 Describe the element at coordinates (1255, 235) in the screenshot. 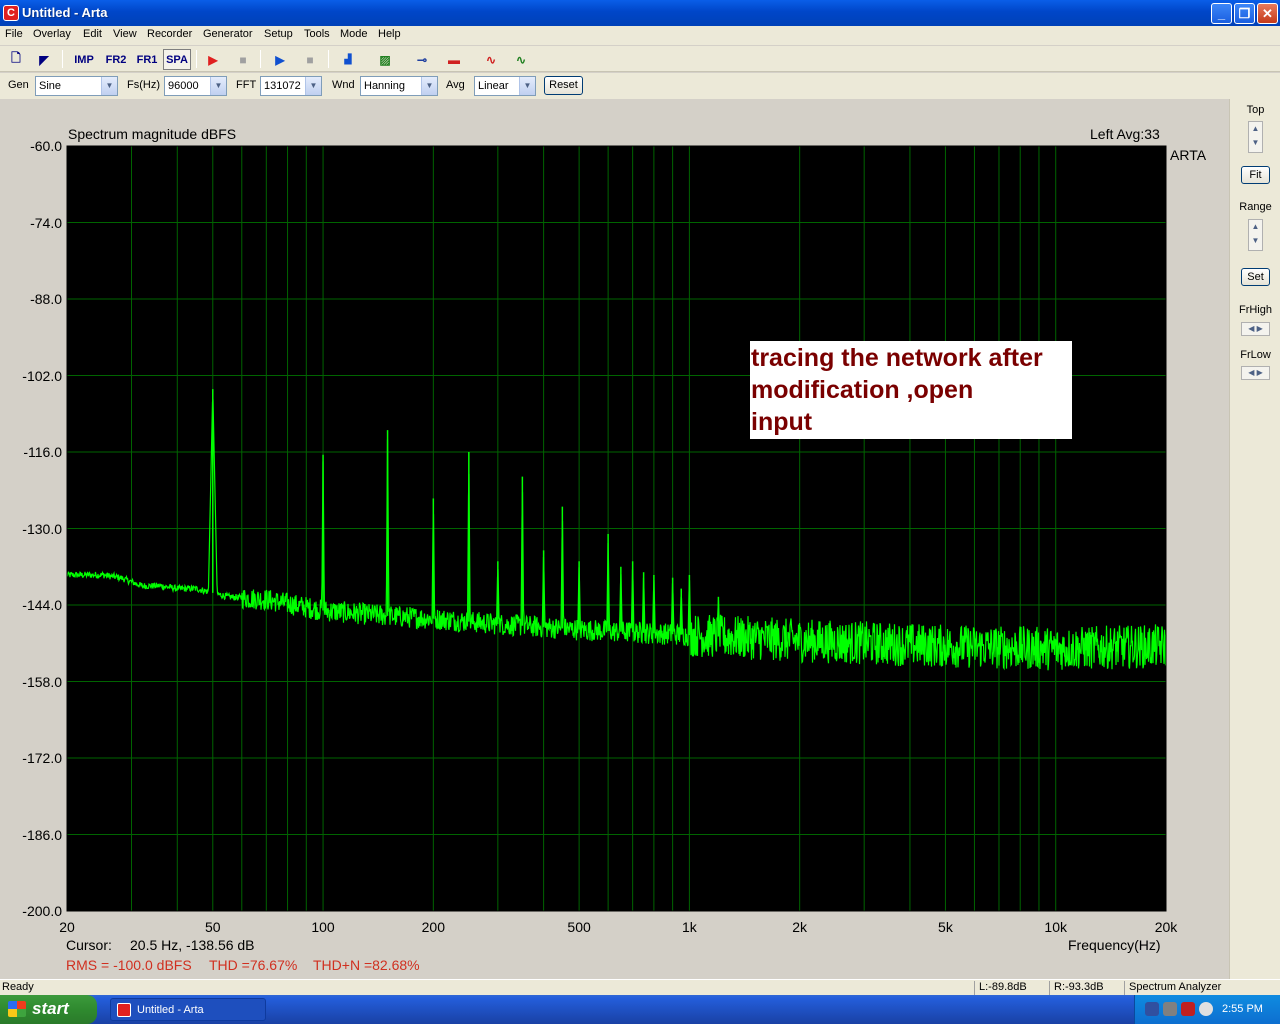

I see `range-spinner: ▲ ▼` at that location.